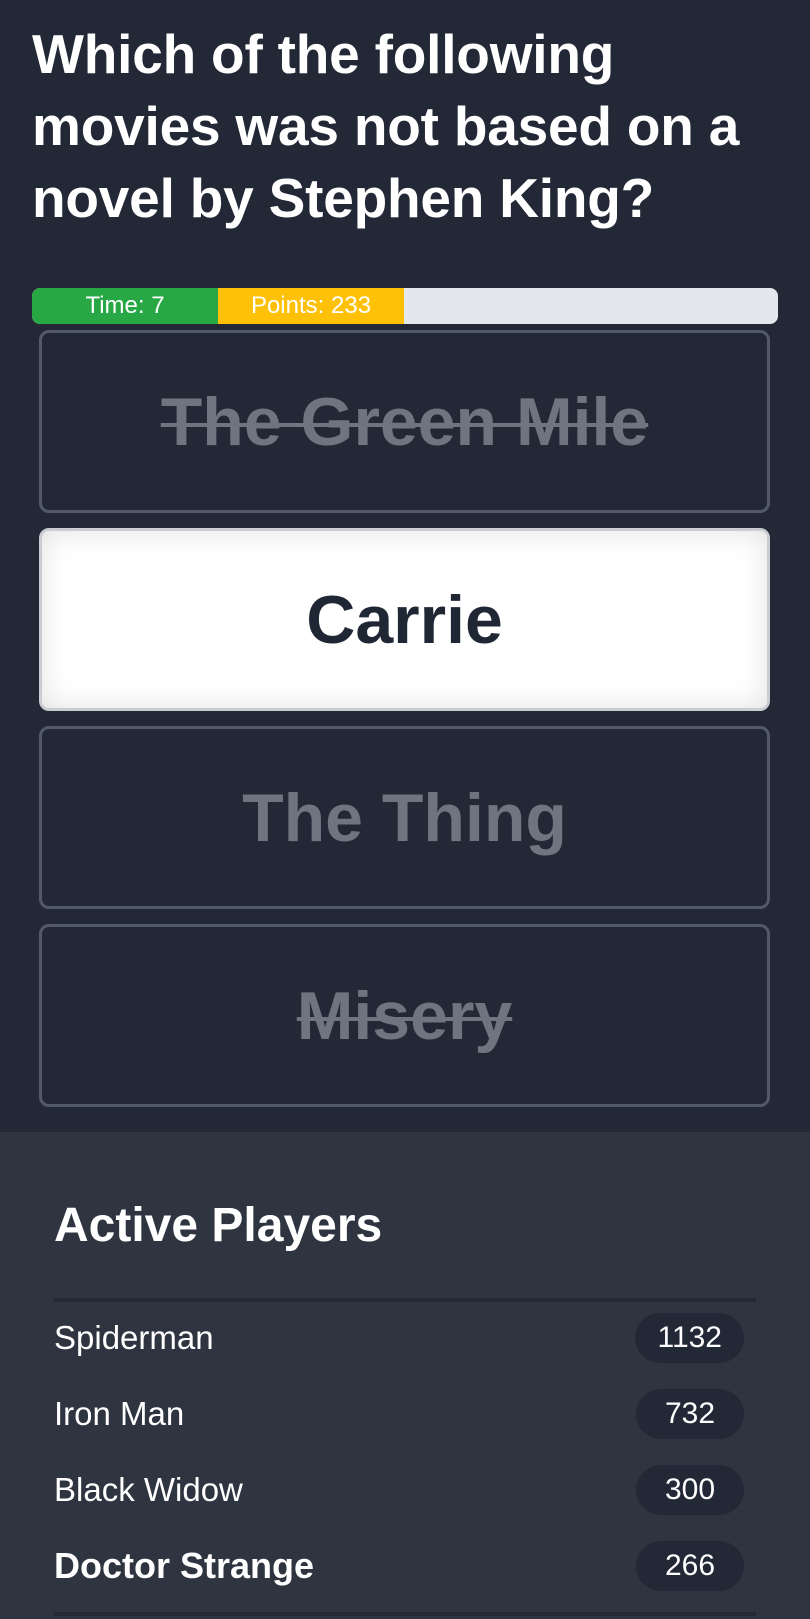 This screenshot has width=810, height=1619. What do you see at coordinates (399, 1490) in the screenshot?
I see `player-row: Black Widow 300` at bounding box center [399, 1490].